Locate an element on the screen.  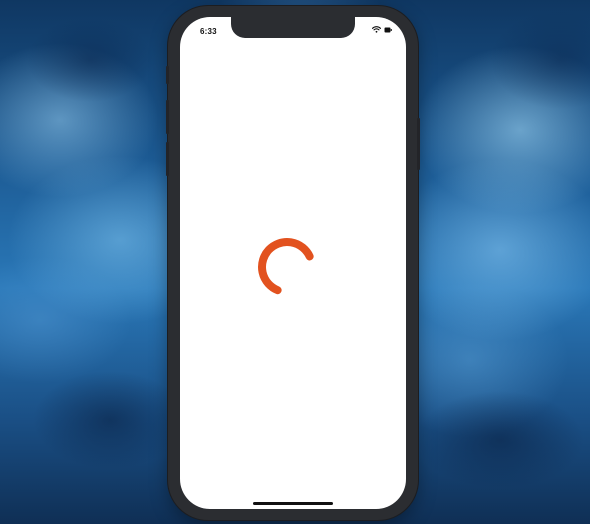
battery-icon is located at coordinates (388, 30).